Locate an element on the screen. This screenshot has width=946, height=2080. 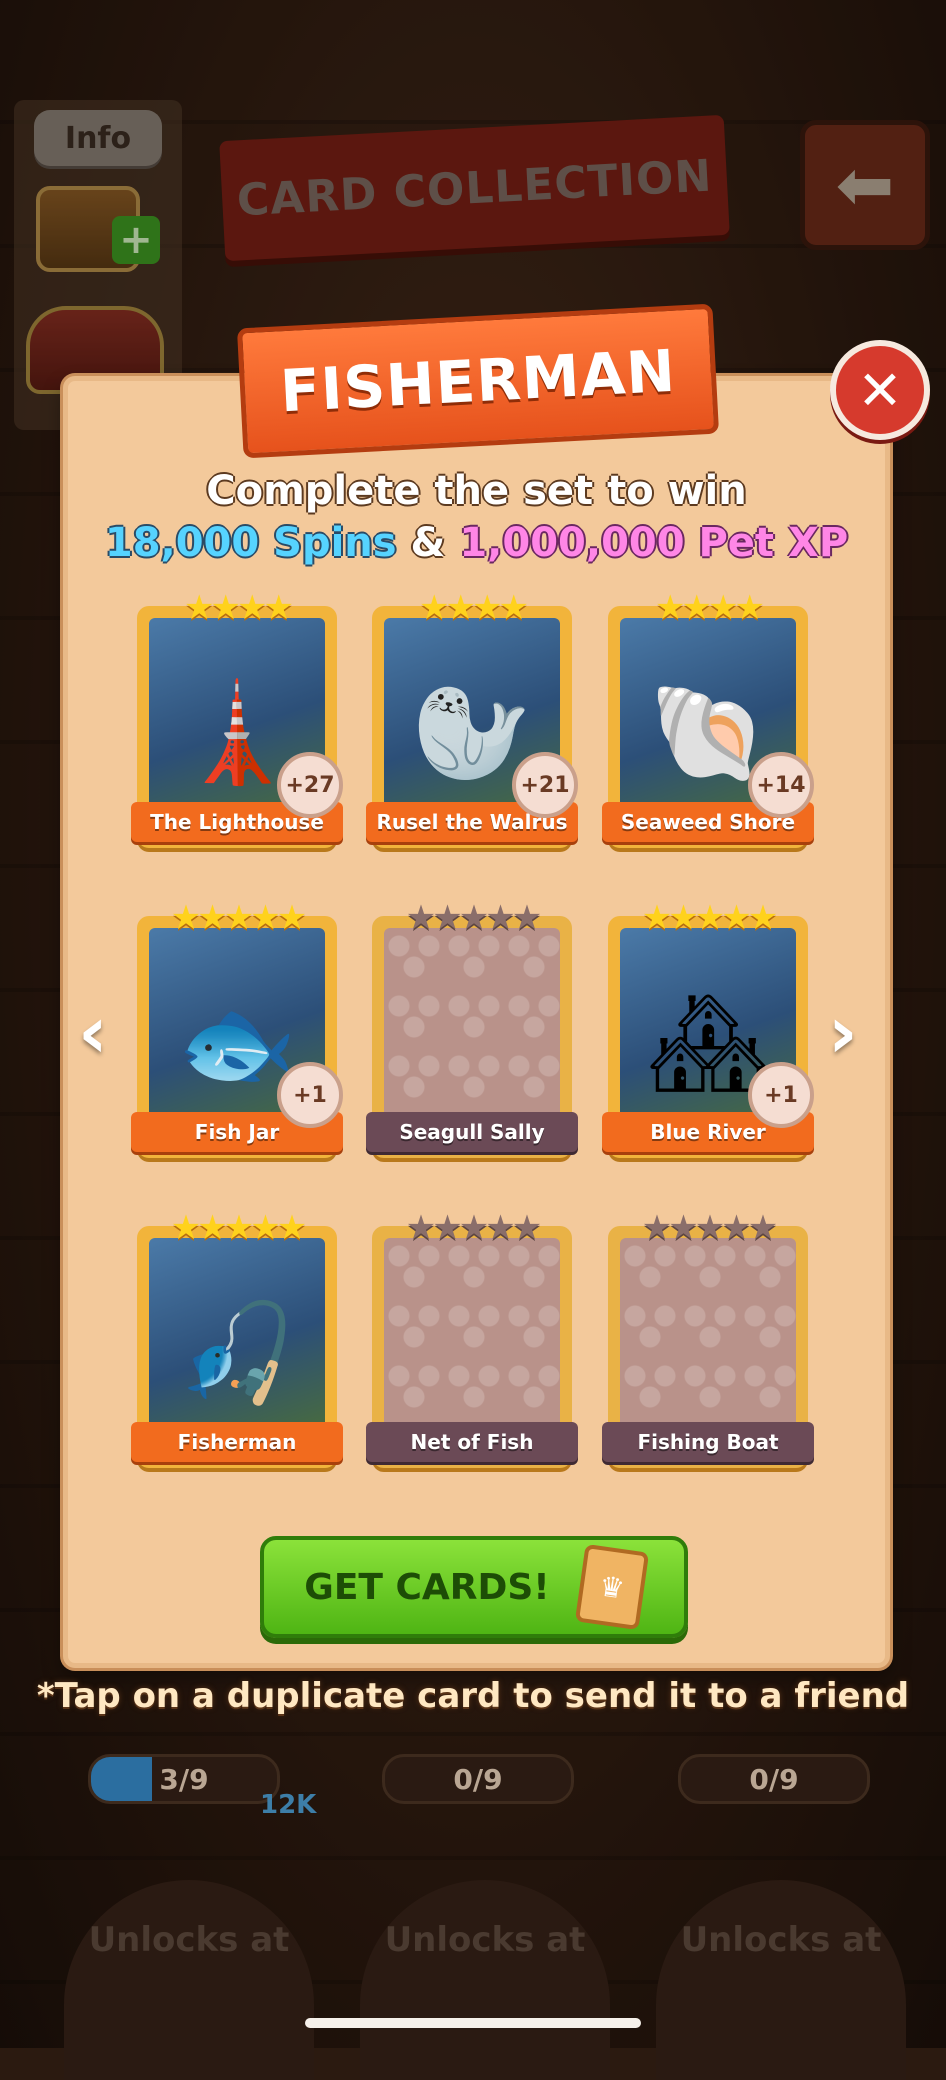
previous-set-icon: ‹ is located at coordinates (93, 1032).